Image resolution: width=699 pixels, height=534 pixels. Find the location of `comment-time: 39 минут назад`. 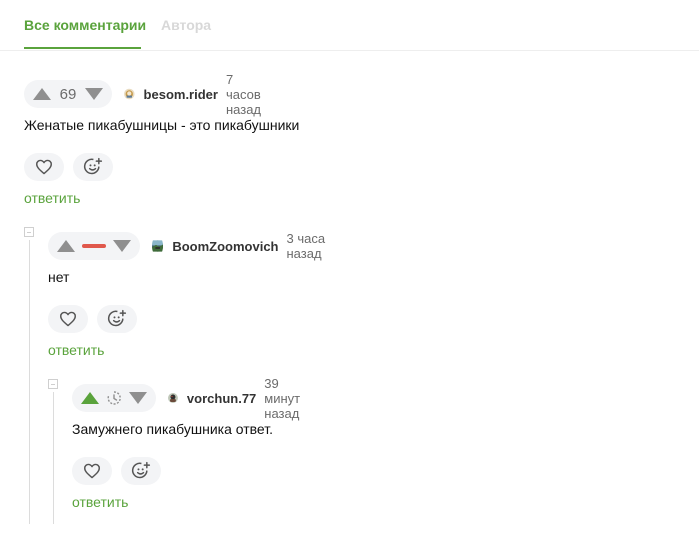

comment-time: 39 минут назад is located at coordinates (287, 398).